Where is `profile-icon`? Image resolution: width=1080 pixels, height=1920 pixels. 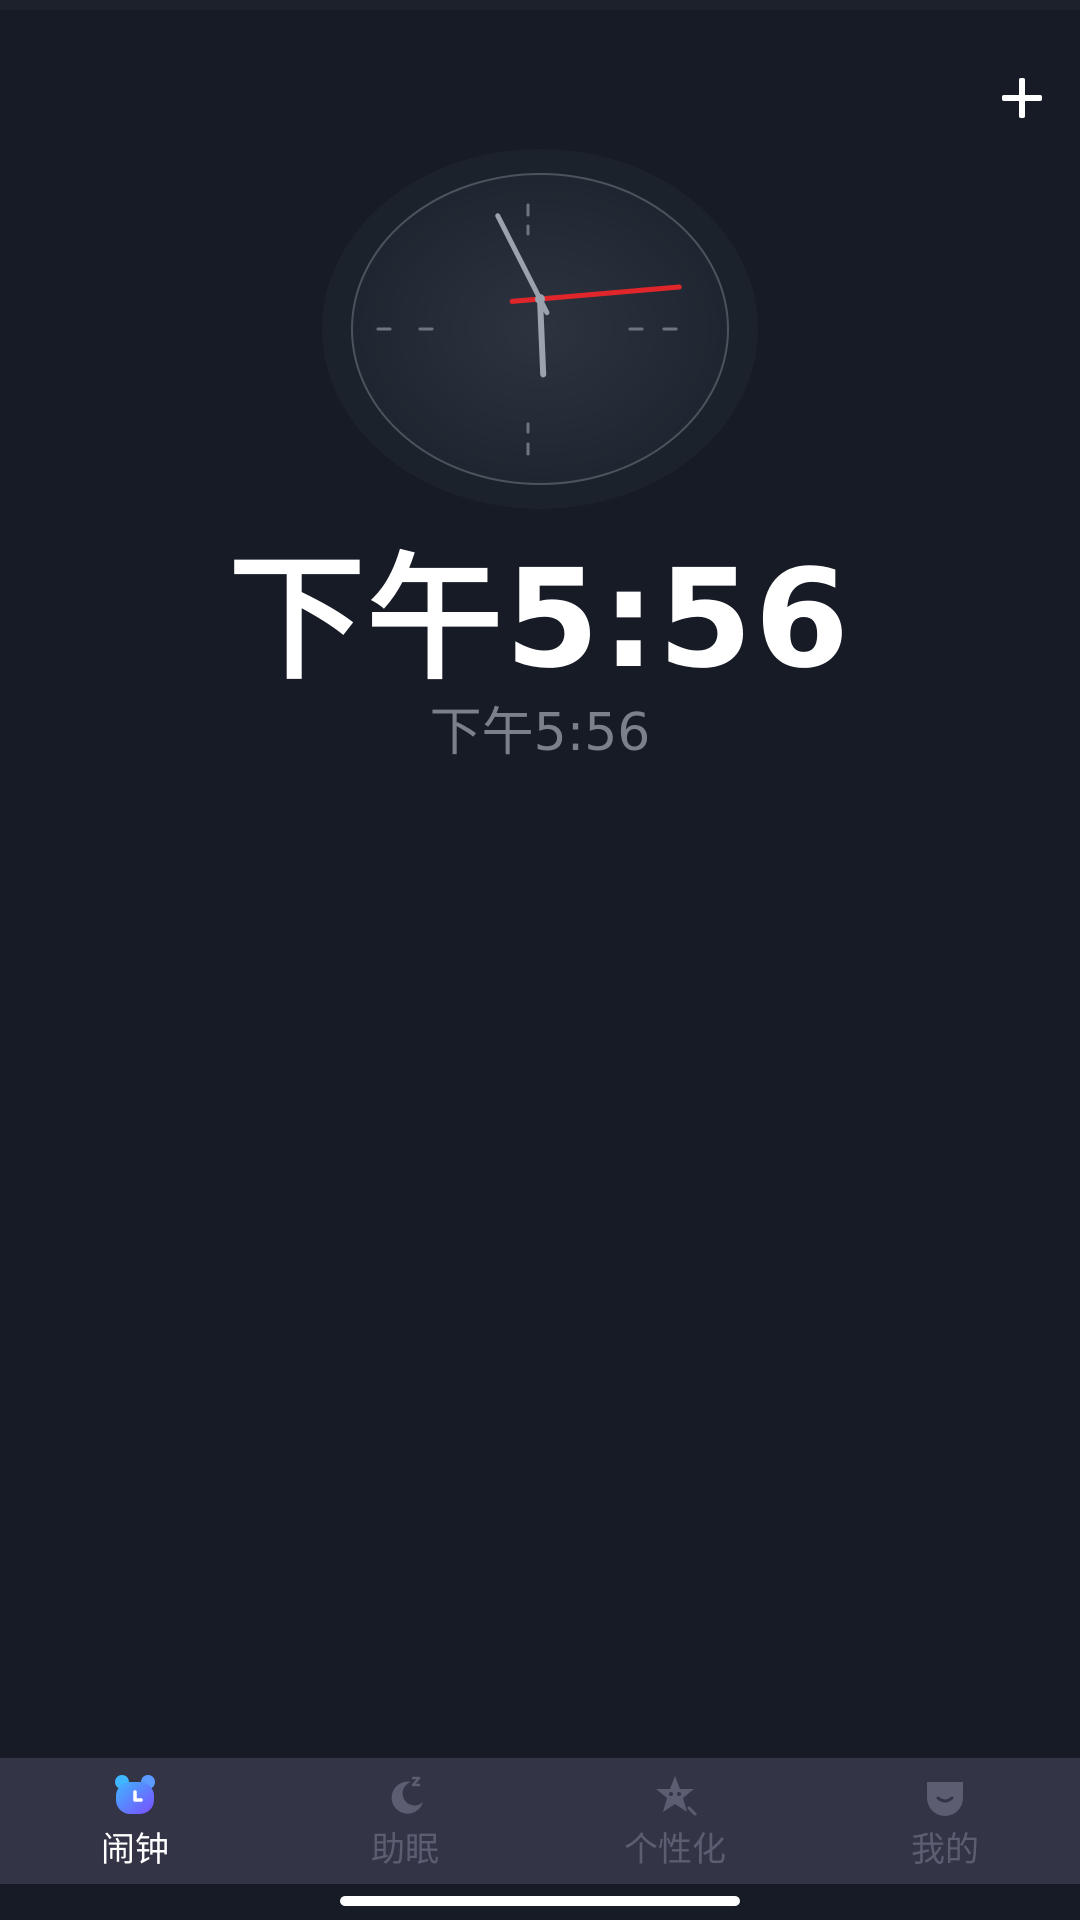 profile-icon is located at coordinates (945, 1799).